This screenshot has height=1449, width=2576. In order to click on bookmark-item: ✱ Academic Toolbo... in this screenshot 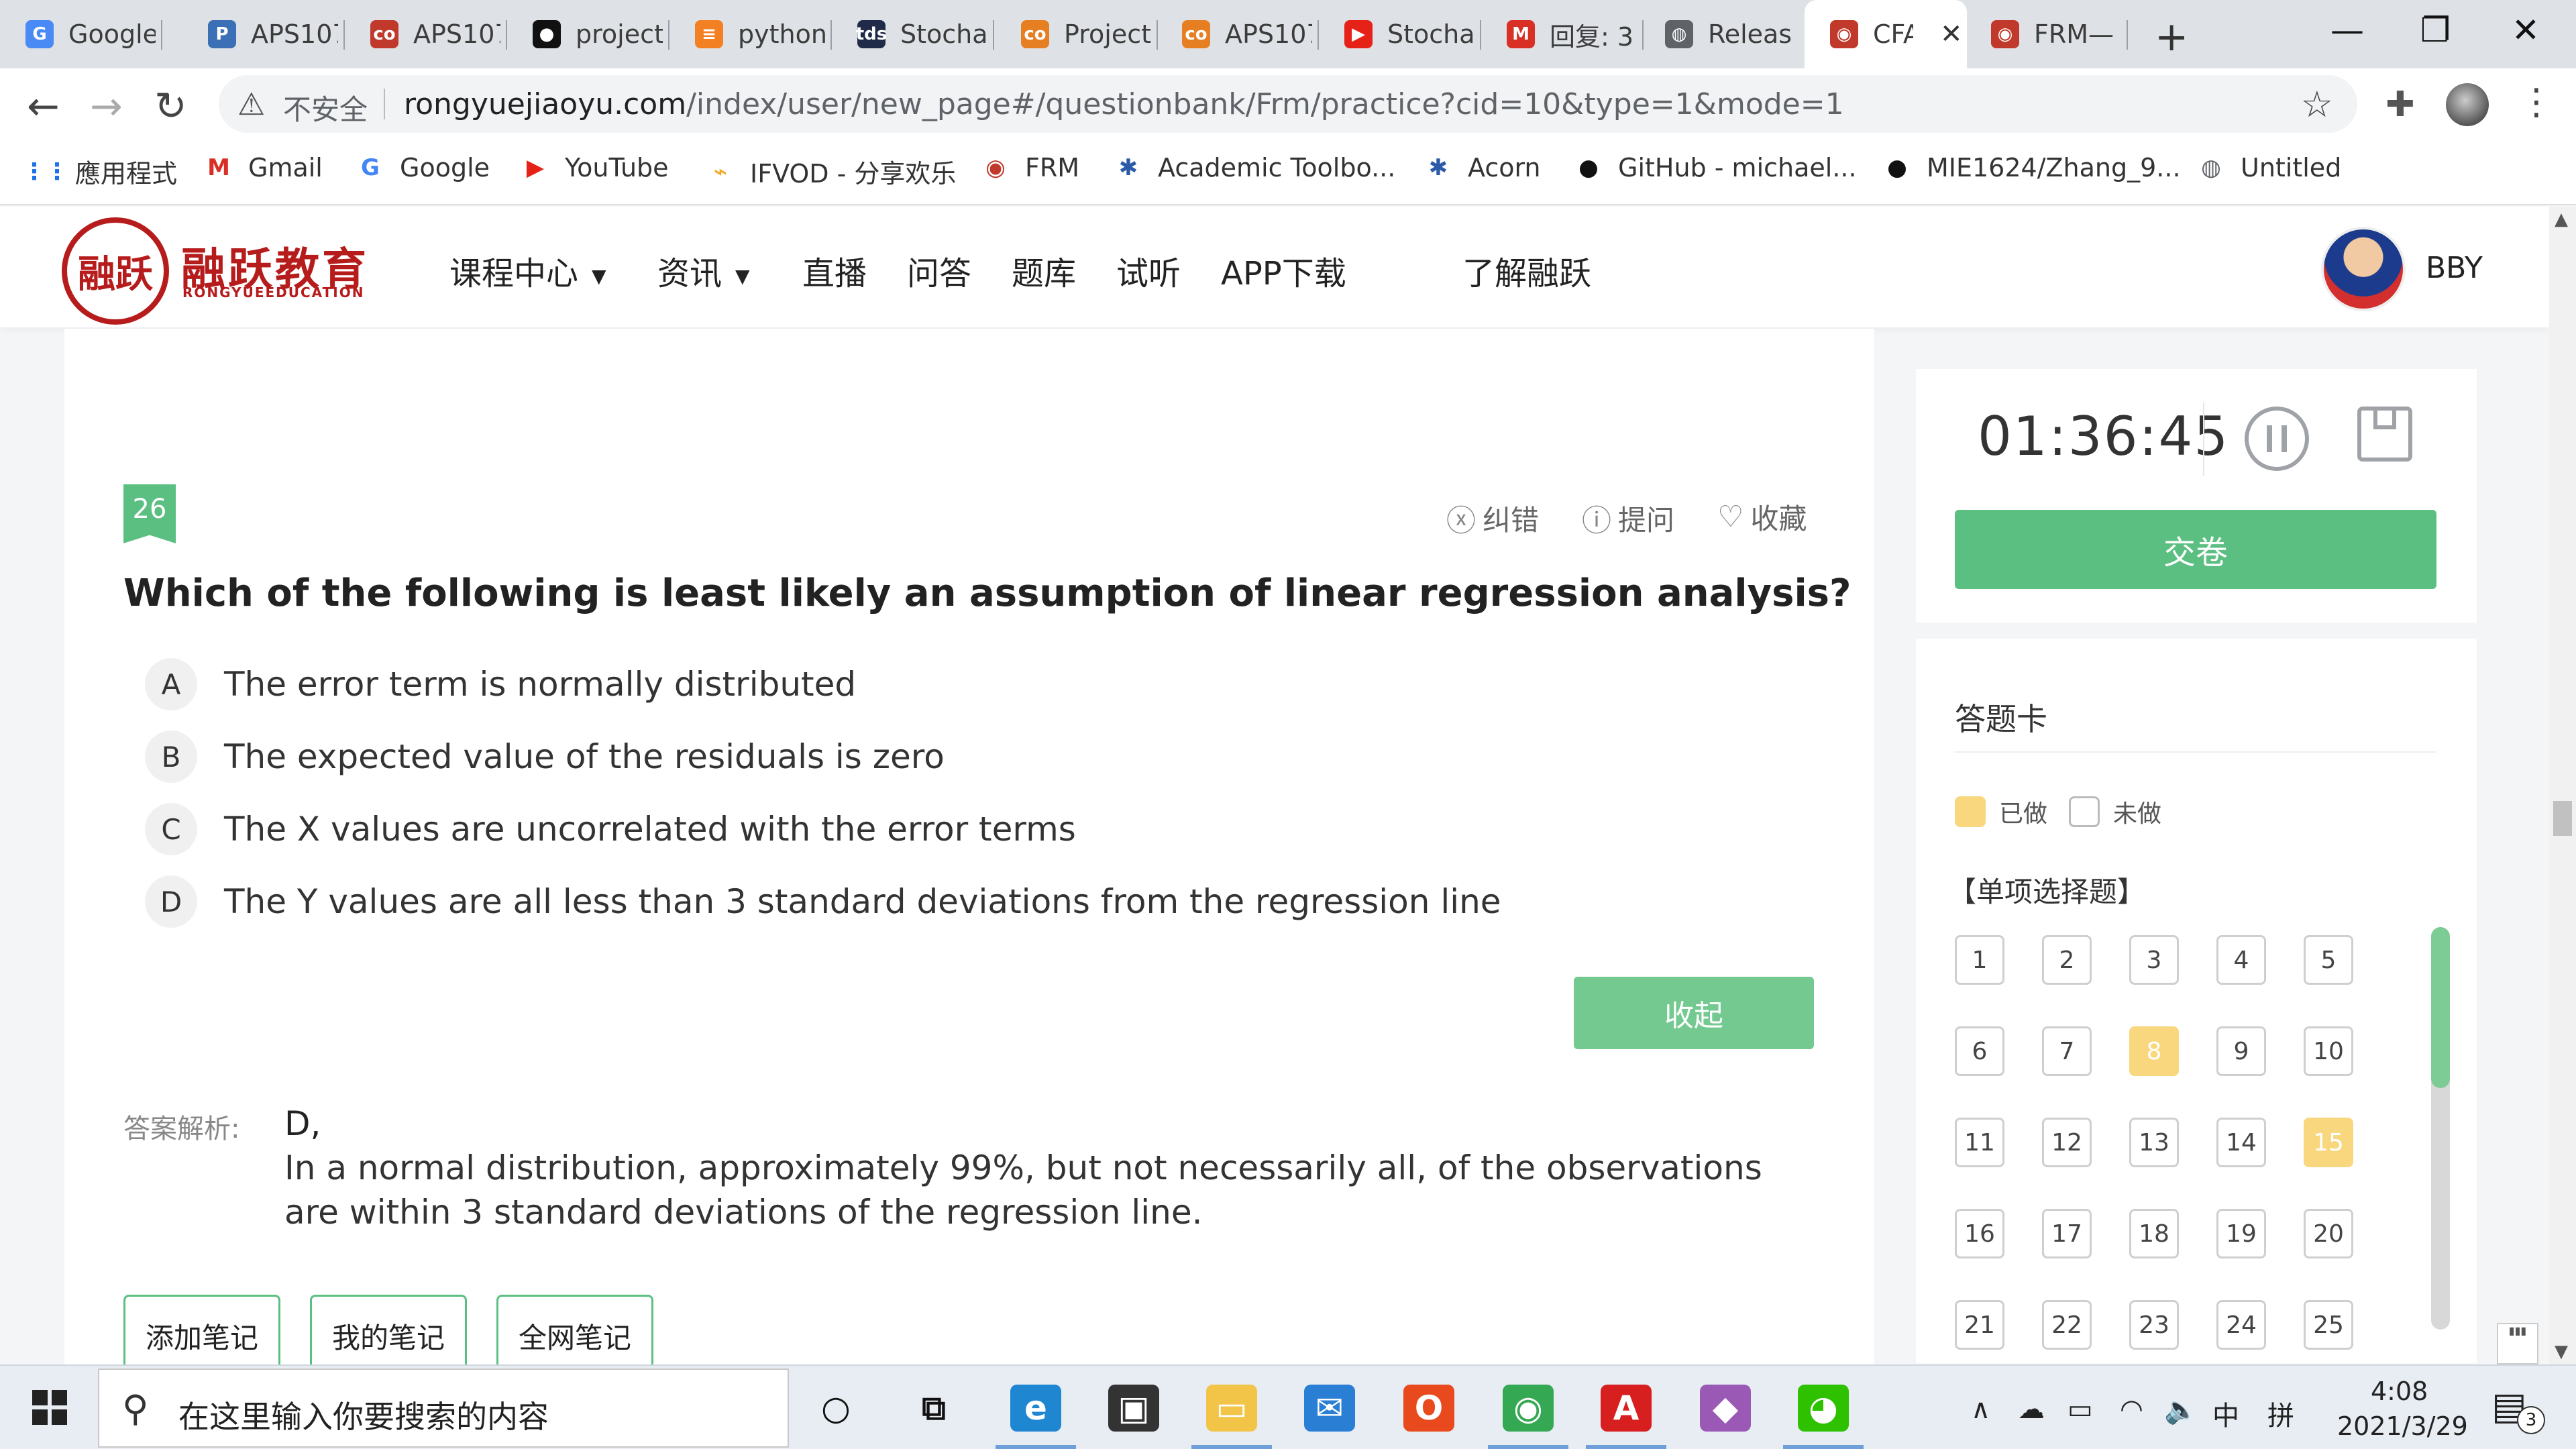, I will do `click(1255, 167)`.